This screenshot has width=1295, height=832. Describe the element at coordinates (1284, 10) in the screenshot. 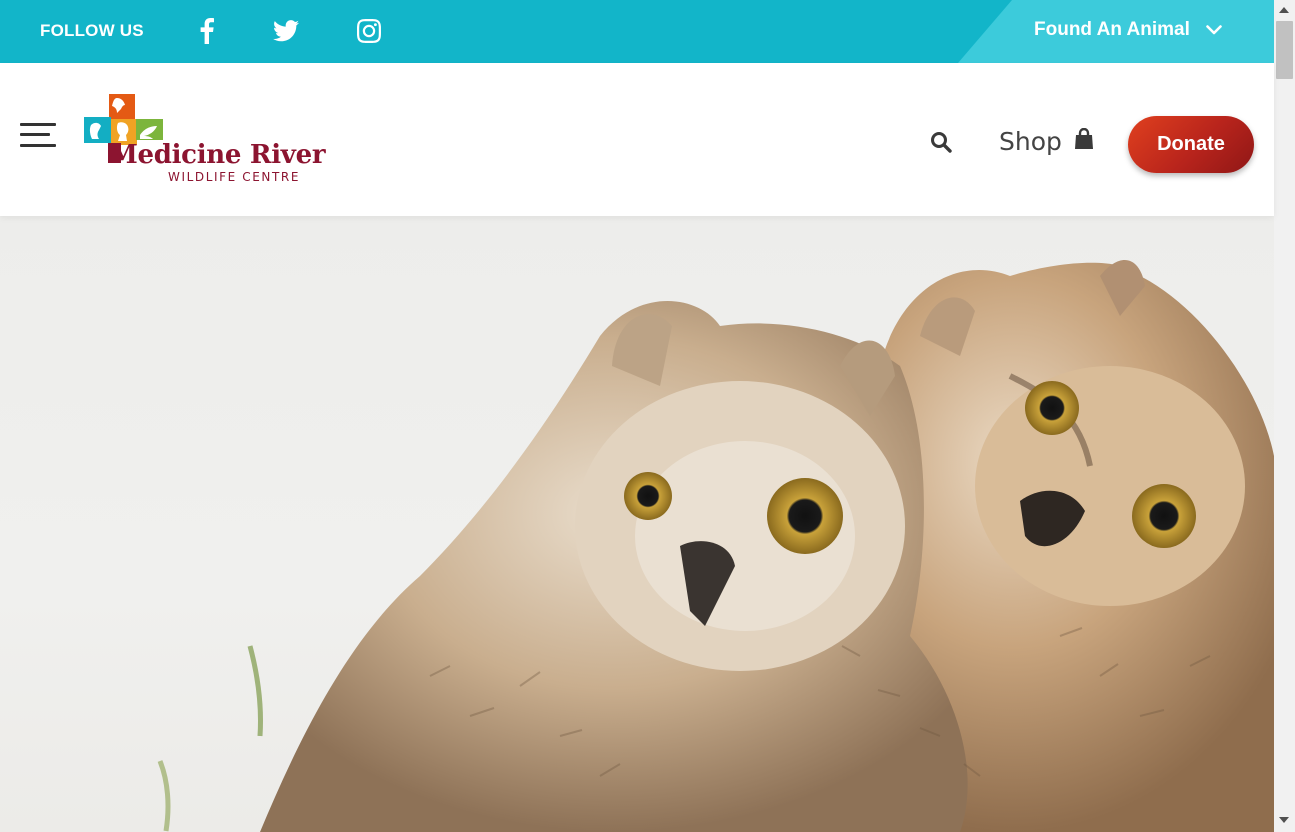

I see `scroll-up-arrow-icon` at that location.